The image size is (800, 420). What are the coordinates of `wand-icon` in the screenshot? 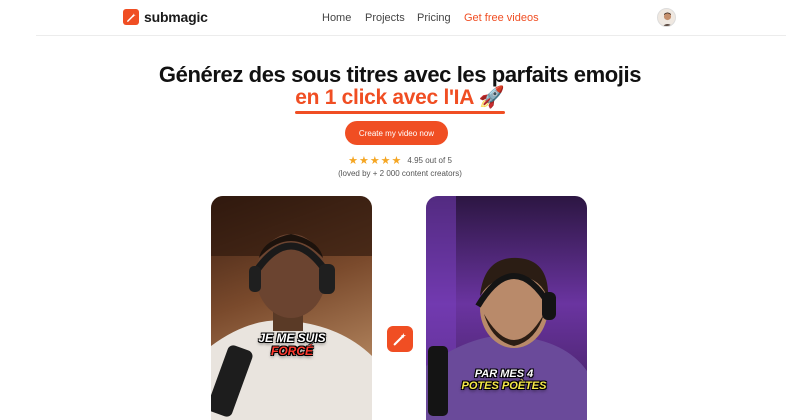 It's located at (400, 339).